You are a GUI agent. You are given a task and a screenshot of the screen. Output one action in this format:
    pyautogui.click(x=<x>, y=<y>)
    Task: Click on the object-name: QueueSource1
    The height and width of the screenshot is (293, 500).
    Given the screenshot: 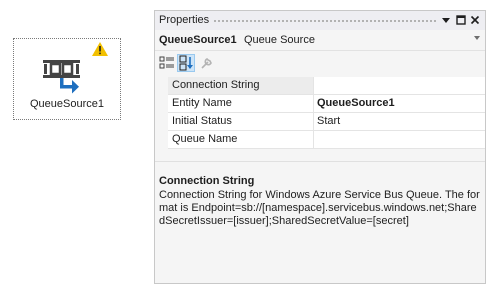 What is the action you would take?
    pyautogui.click(x=198, y=40)
    